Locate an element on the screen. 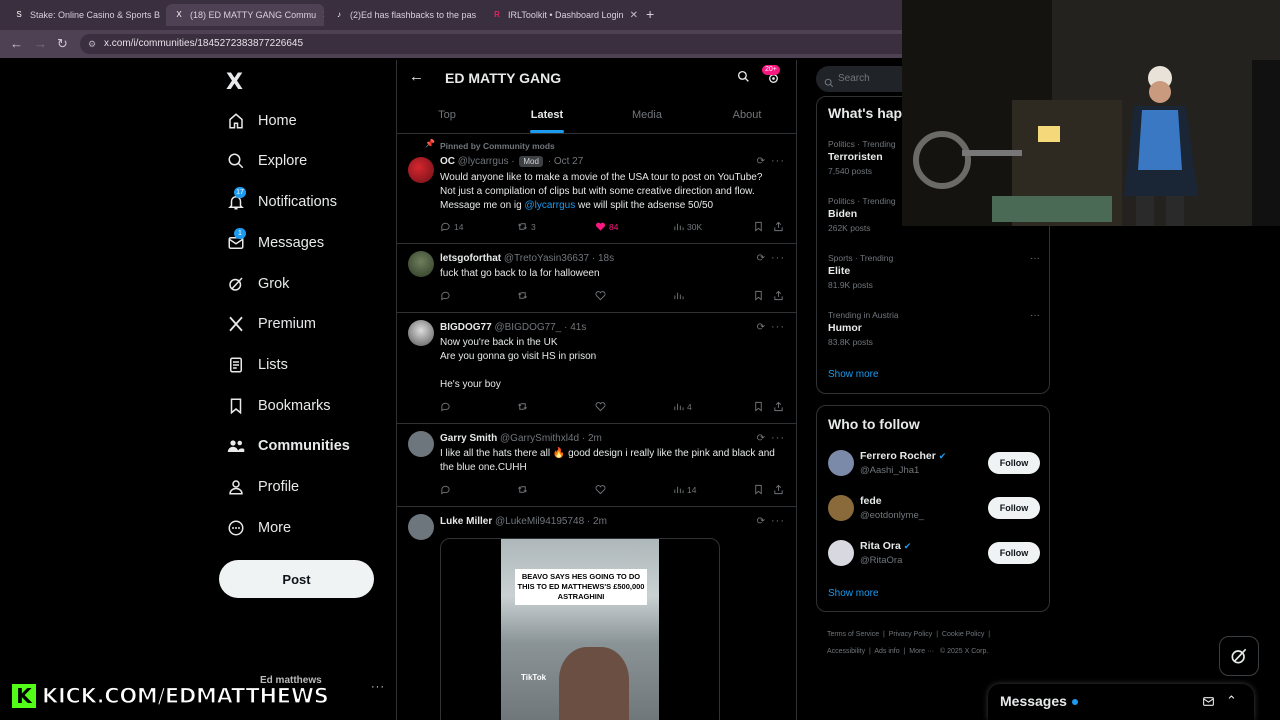 The height and width of the screenshot is (720, 1280). tweet-time: 18s is located at coordinates (606, 258).